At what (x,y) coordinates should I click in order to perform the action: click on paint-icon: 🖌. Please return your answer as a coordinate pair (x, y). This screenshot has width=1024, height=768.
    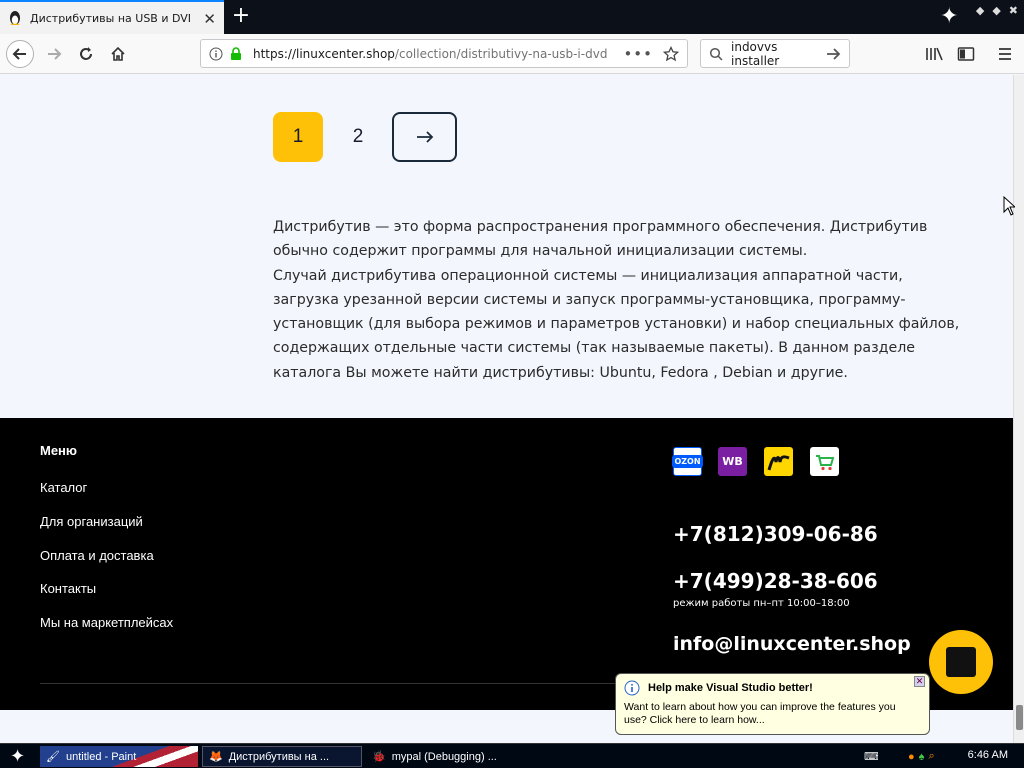
    Looking at the image, I should click on (53, 757).